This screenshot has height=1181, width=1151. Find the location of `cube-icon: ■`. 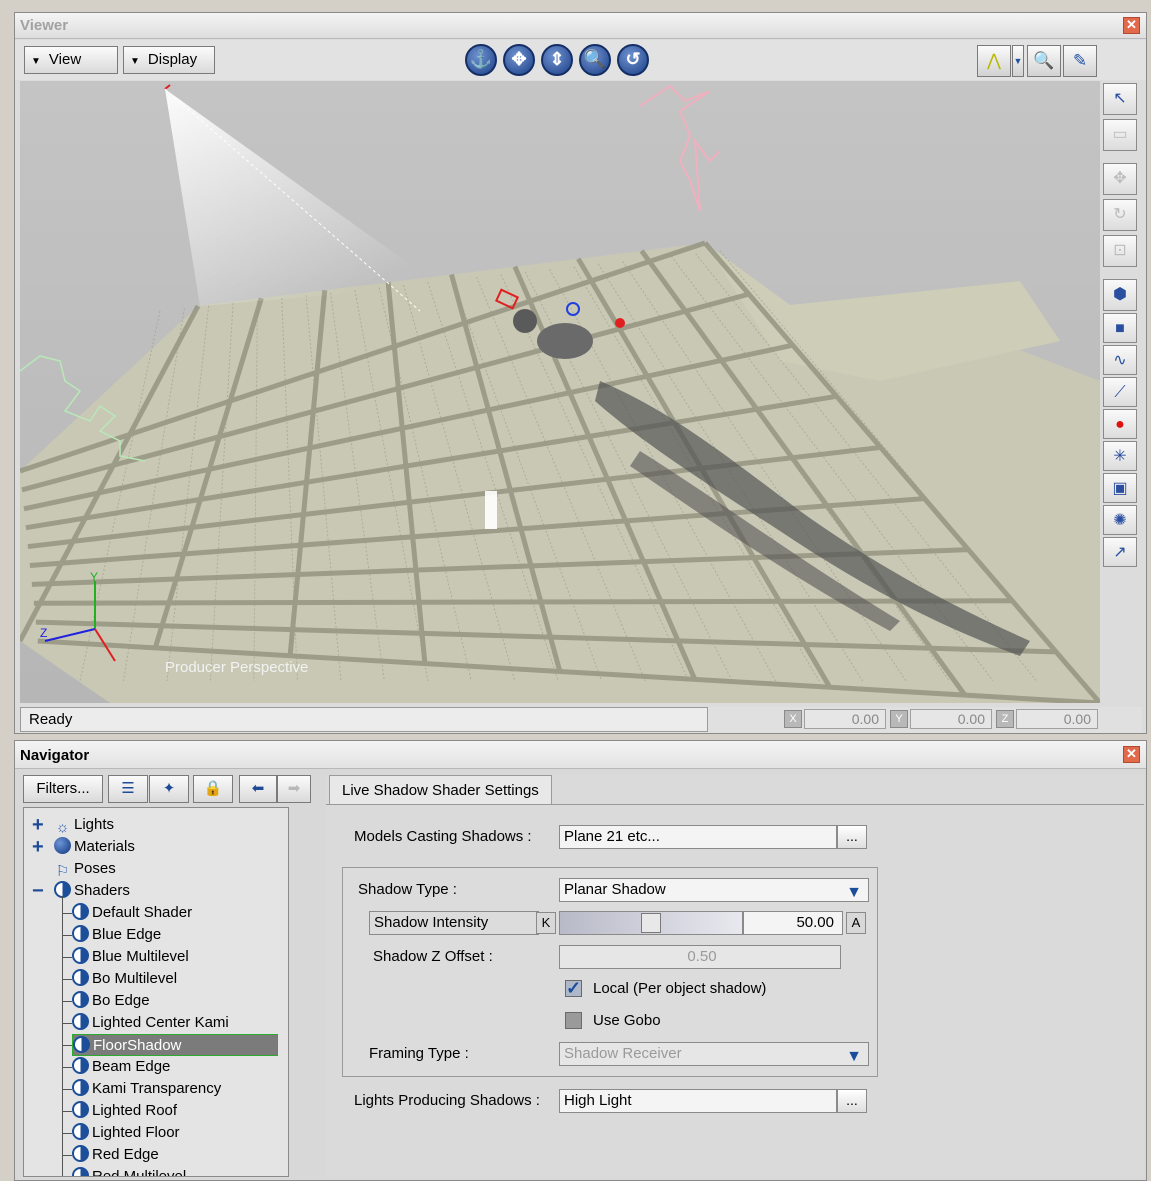

cube-icon: ■ is located at coordinates (1120, 328).